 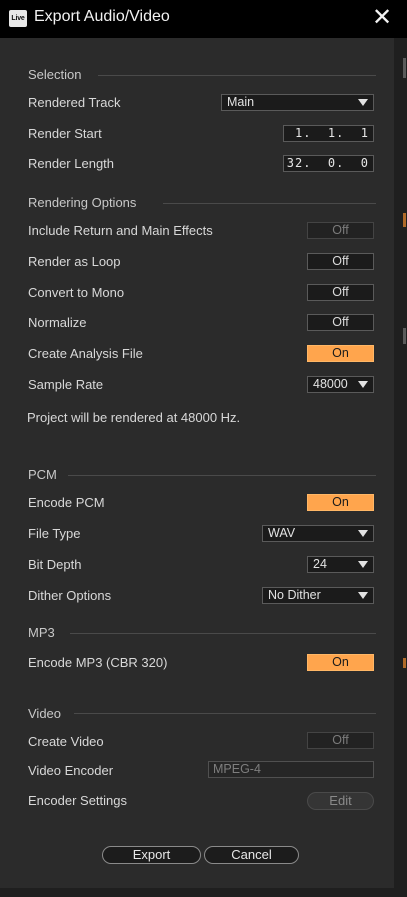 What do you see at coordinates (203, 19) in the screenshot?
I see `title-bar: Live Export Audio/Video ✕` at bounding box center [203, 19].